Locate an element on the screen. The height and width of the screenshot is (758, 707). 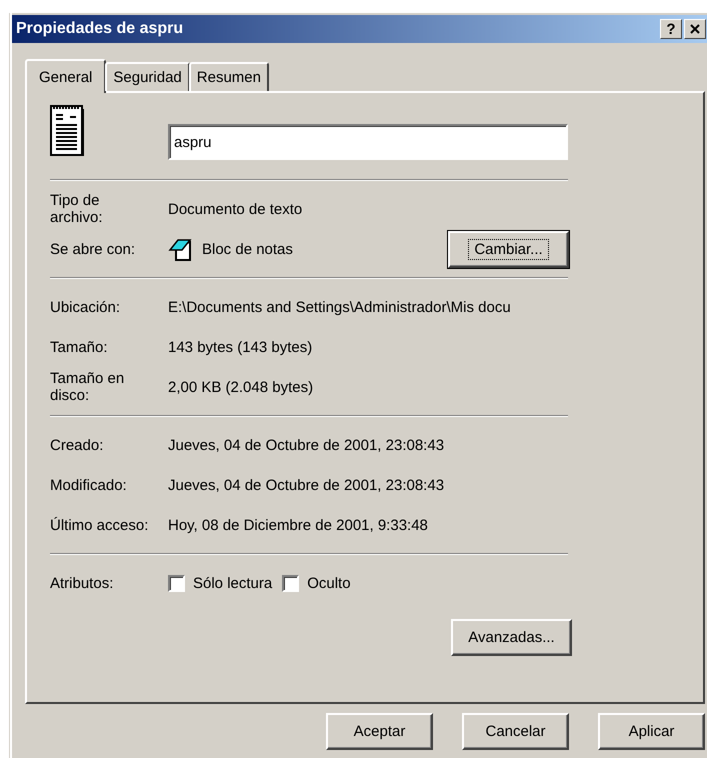
field-value: 2,00 KB (2.048 bytes) is located at coordinates (241, 387).